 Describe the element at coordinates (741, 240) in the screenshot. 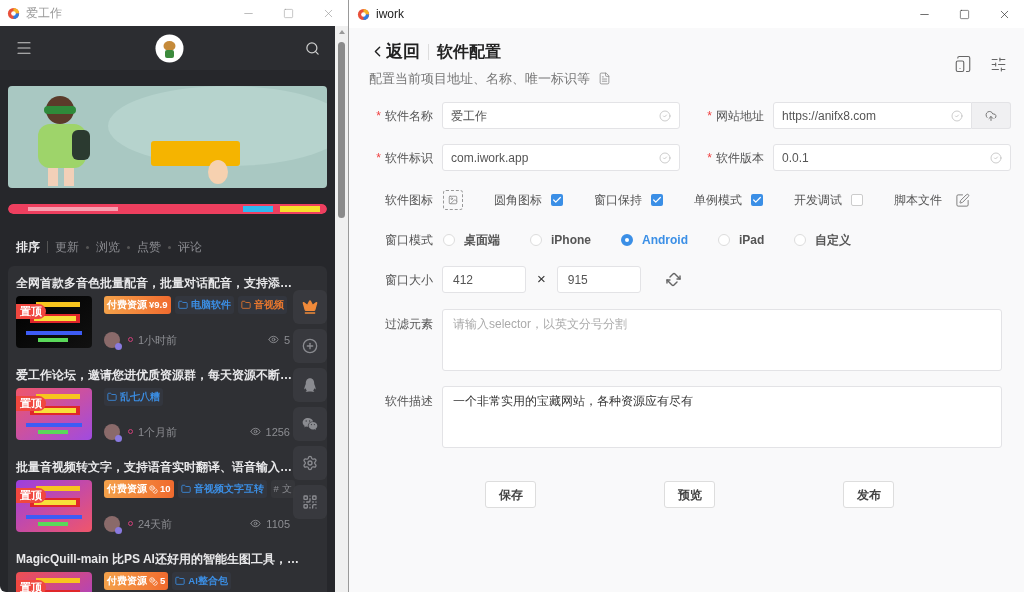

I see `radio-option: iPad` at that location.